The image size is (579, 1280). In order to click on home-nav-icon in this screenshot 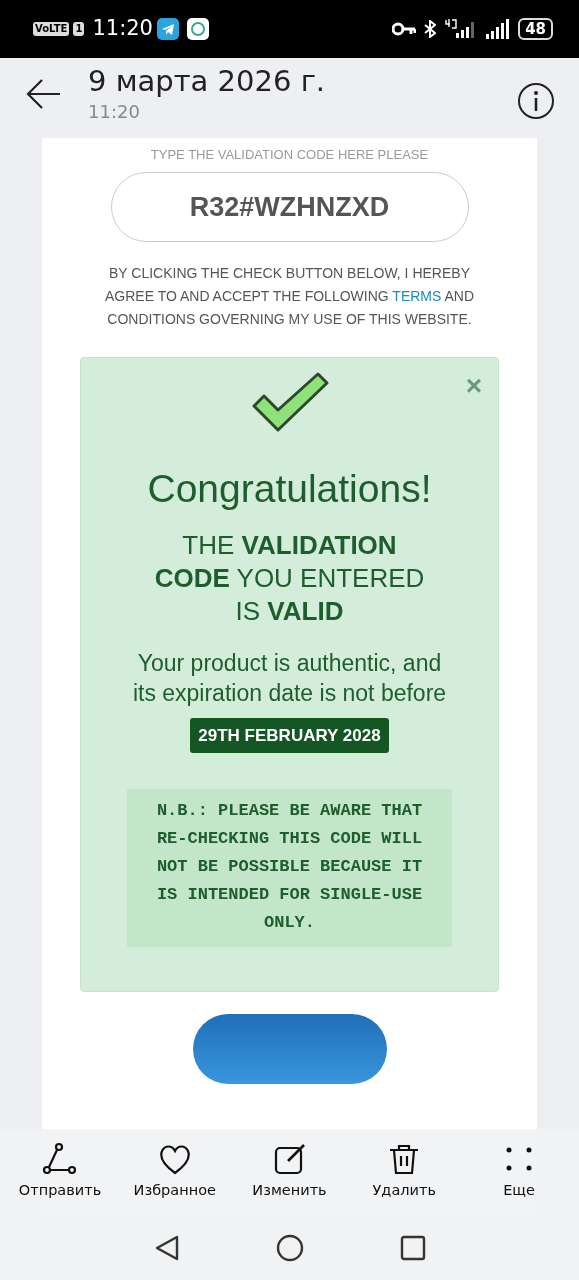, I will do `click(289, 1247)`.